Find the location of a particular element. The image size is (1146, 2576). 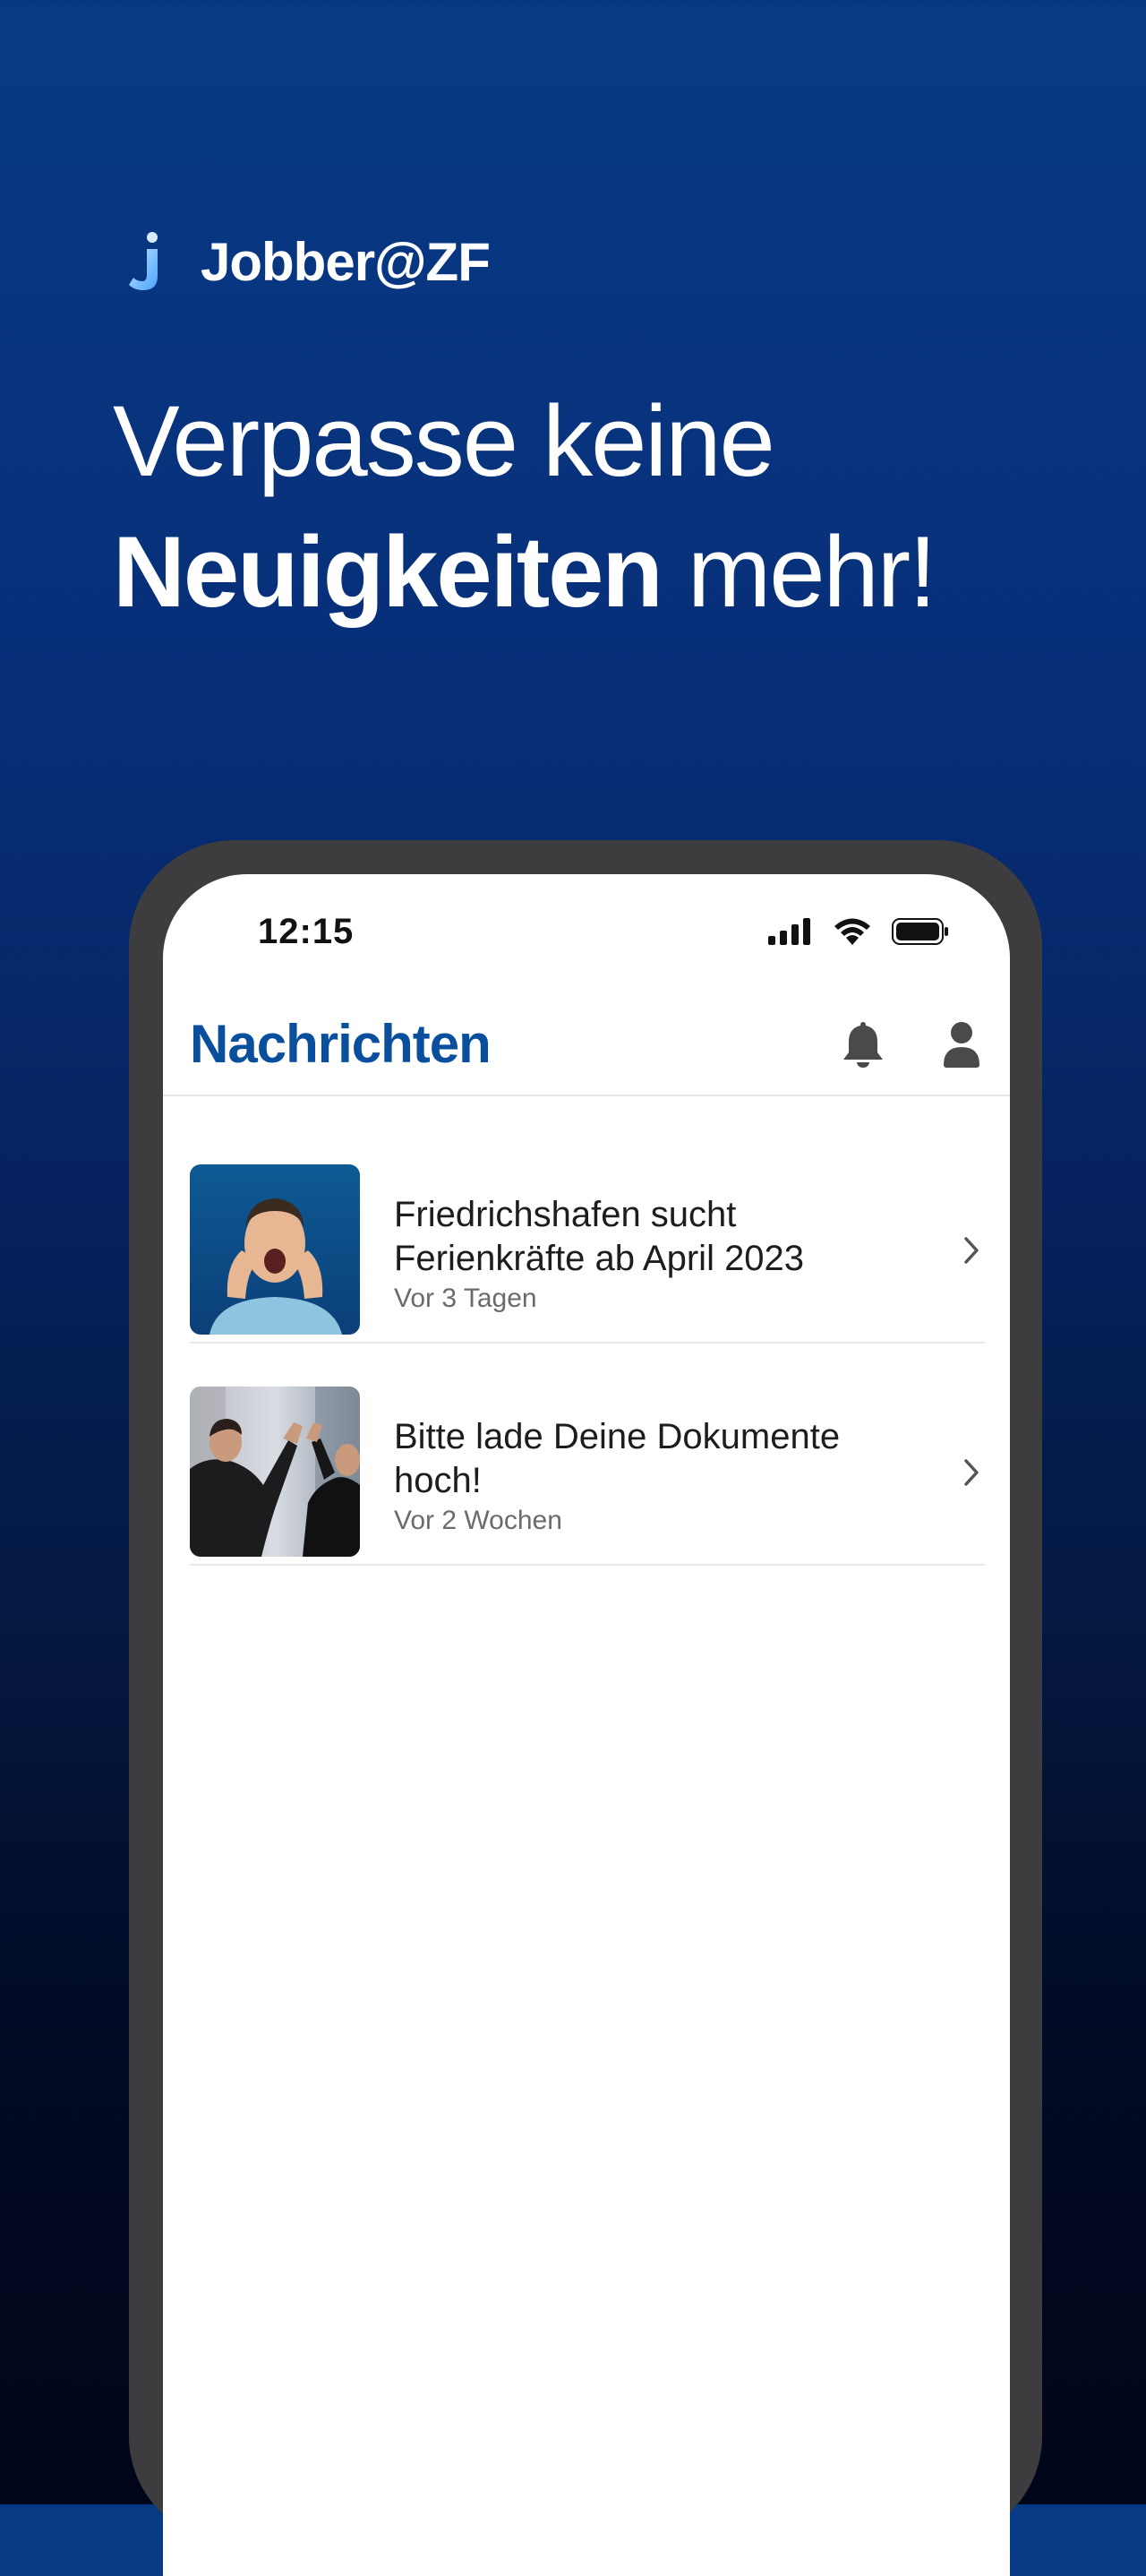

wifi-icon is located at coordinates (852, 933).